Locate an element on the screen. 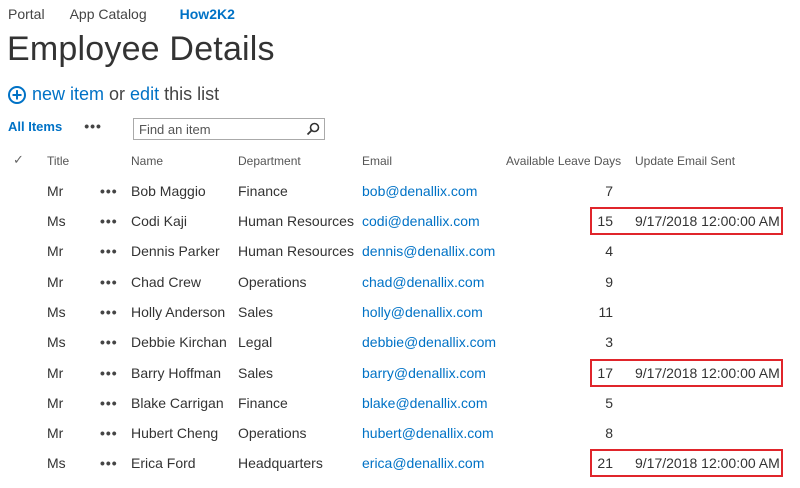  column-header-update-email-sent: Update Email Sent is located at coordinates (685, 161).